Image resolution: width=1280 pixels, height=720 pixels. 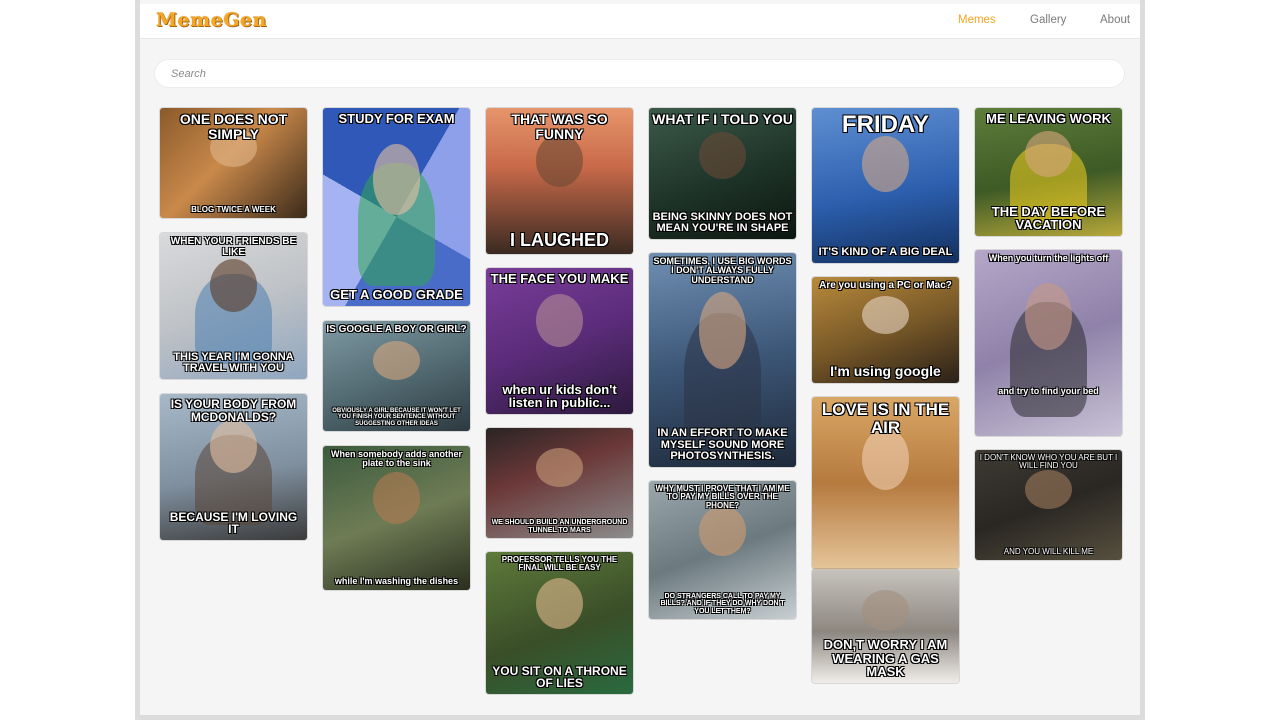 What do you see at coordinates (1048, 20) in the screenshot?
I see `nav-gallery: Gallery` at bounding box center [1048, 20].